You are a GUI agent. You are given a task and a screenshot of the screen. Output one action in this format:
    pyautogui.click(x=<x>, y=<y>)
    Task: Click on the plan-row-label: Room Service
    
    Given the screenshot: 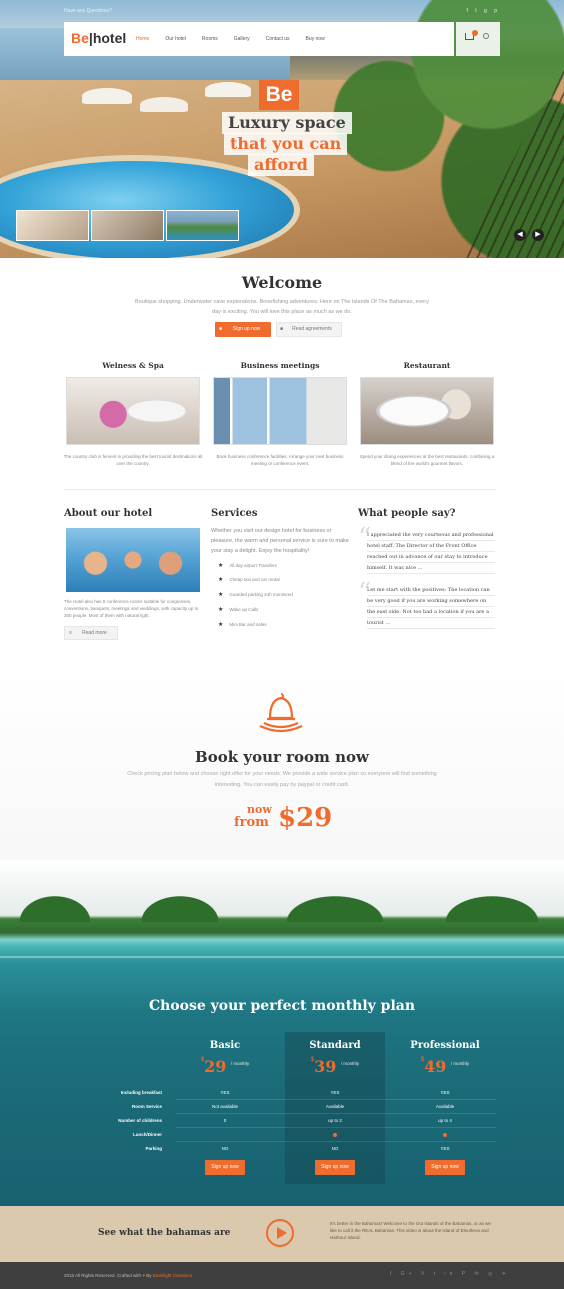 What is the action you would take?
    pyautogui.click(x=146, y=1106)
    